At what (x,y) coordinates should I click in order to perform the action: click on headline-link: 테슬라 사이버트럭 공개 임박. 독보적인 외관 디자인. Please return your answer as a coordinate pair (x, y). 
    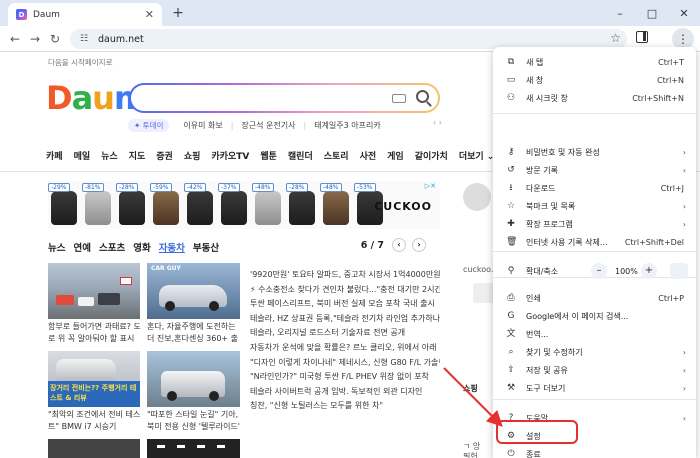
    Looking at the image, I should click on (345, 391).